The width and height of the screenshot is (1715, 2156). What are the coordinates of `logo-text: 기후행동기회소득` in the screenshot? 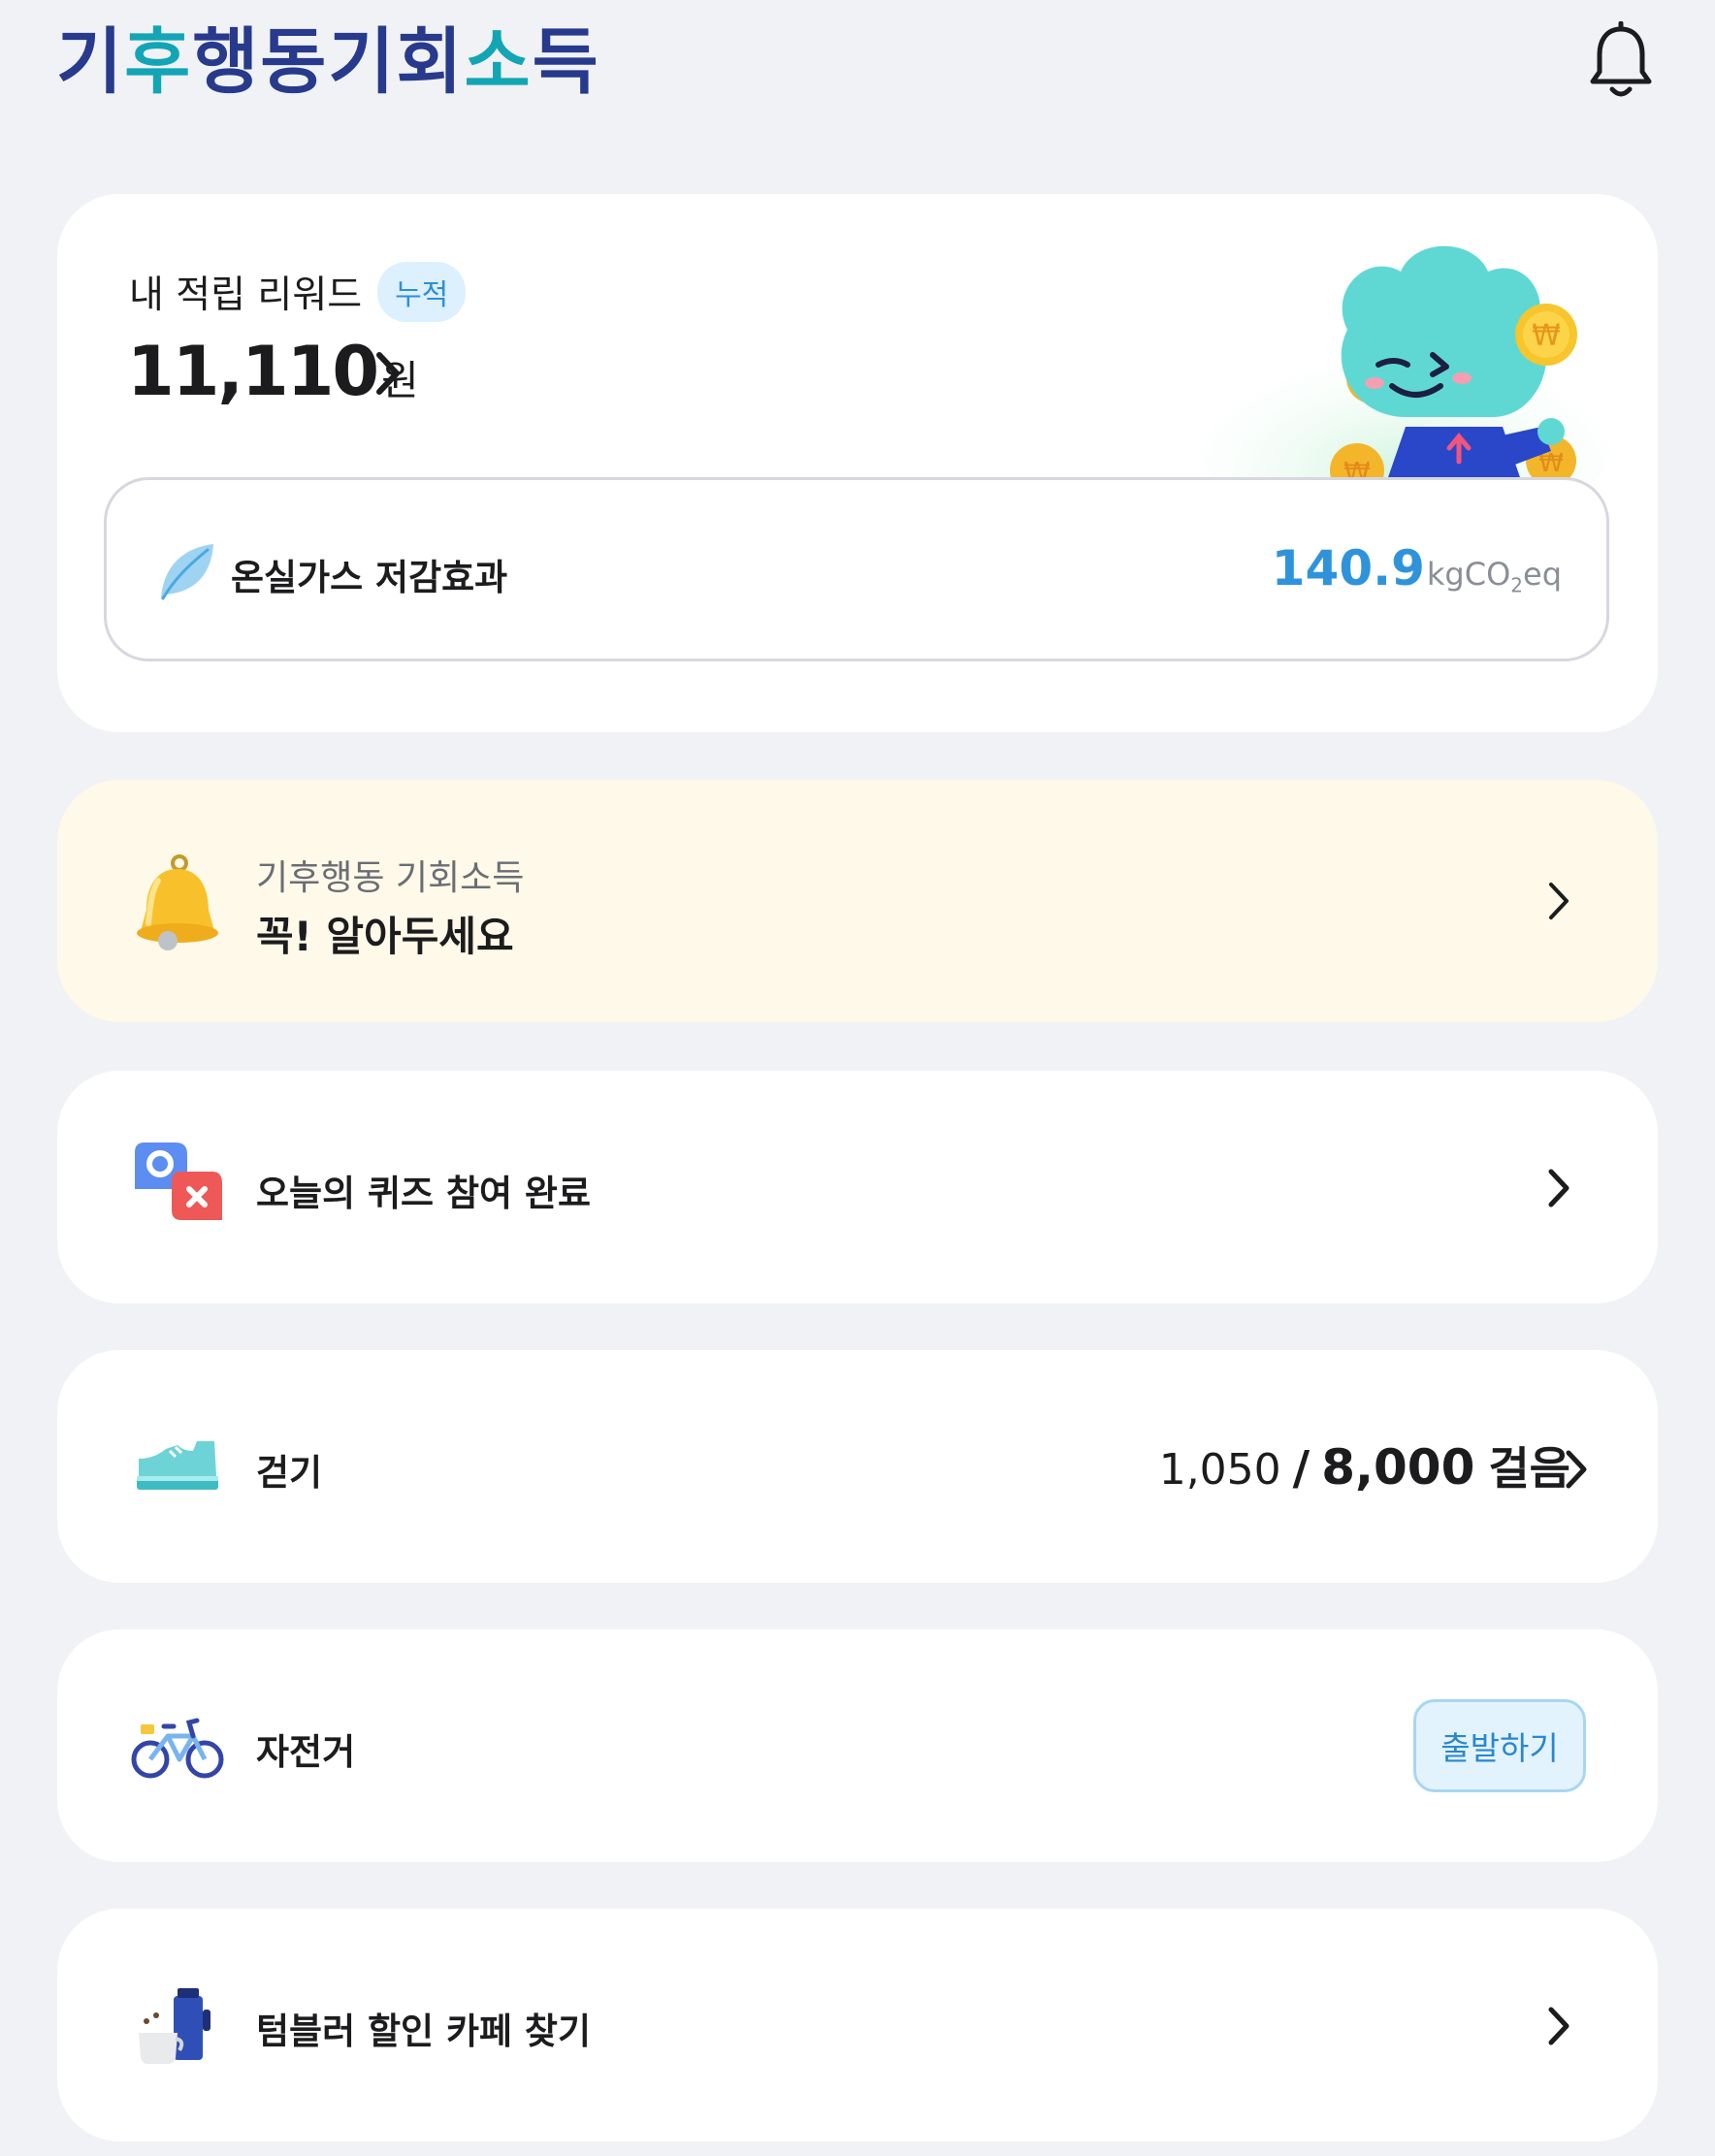 It's located at (328, 61).